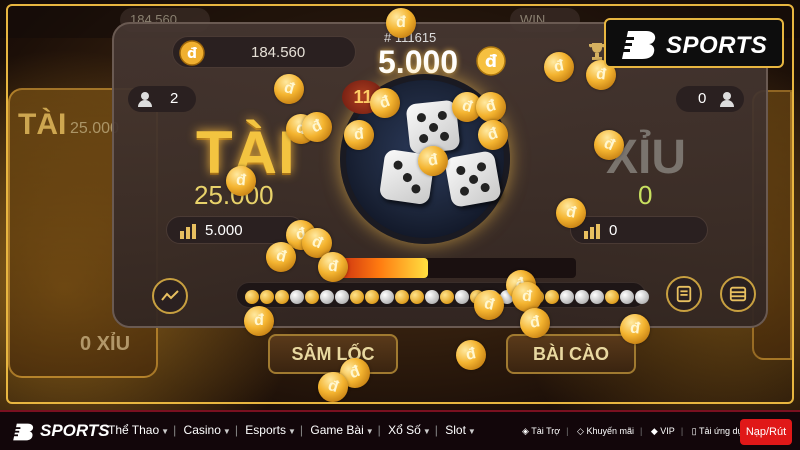 The width and height of the screenshot is (800, 450). I want to click on stats-chart-button, so click(170, 296).